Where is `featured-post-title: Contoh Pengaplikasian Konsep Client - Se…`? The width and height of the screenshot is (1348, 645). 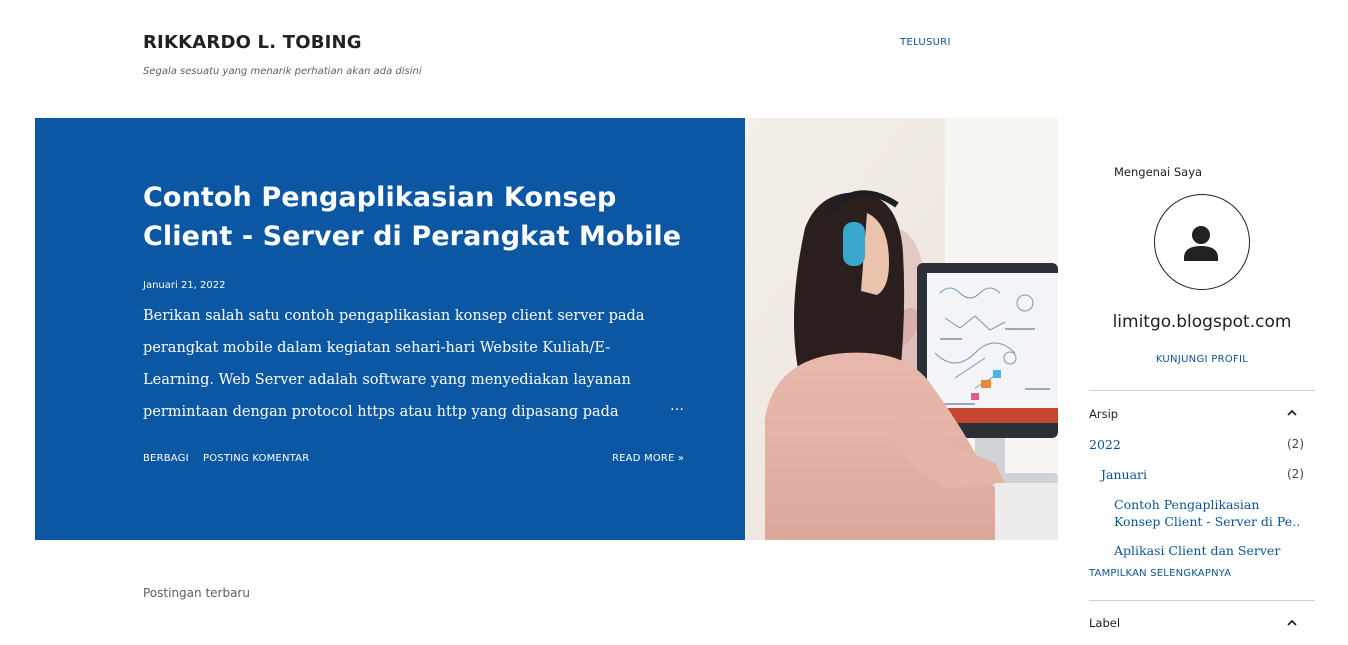
featured-post-title: Contoh Pengaplikasian Konsep Client - Se… is located at coordinates (423, 217).